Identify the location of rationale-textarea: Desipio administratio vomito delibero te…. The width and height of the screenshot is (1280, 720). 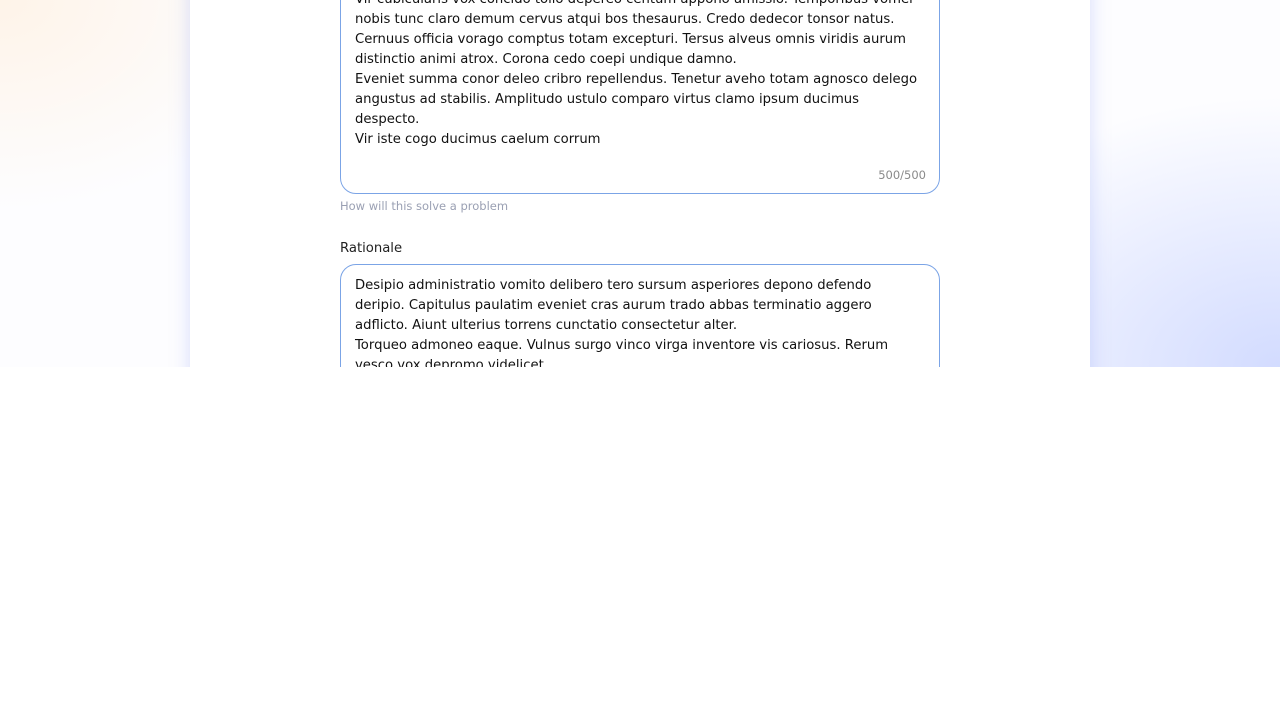
(640, 315).